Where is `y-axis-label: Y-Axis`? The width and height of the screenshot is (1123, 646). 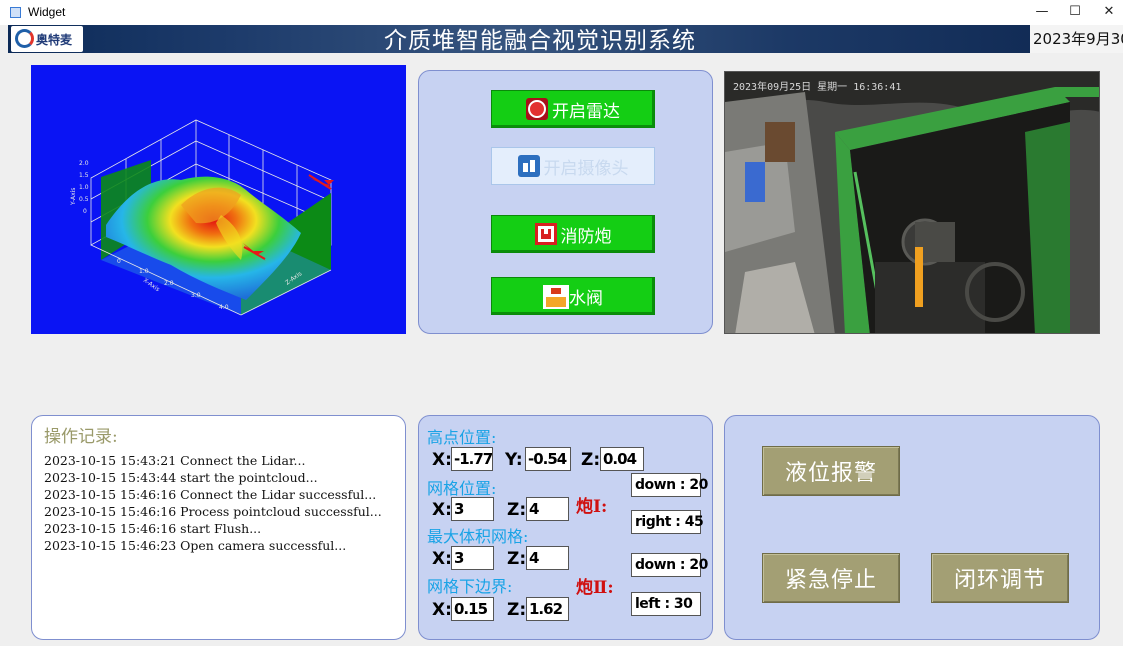 y-axis-label: Y-Axis is located at coordinates (73, 197).